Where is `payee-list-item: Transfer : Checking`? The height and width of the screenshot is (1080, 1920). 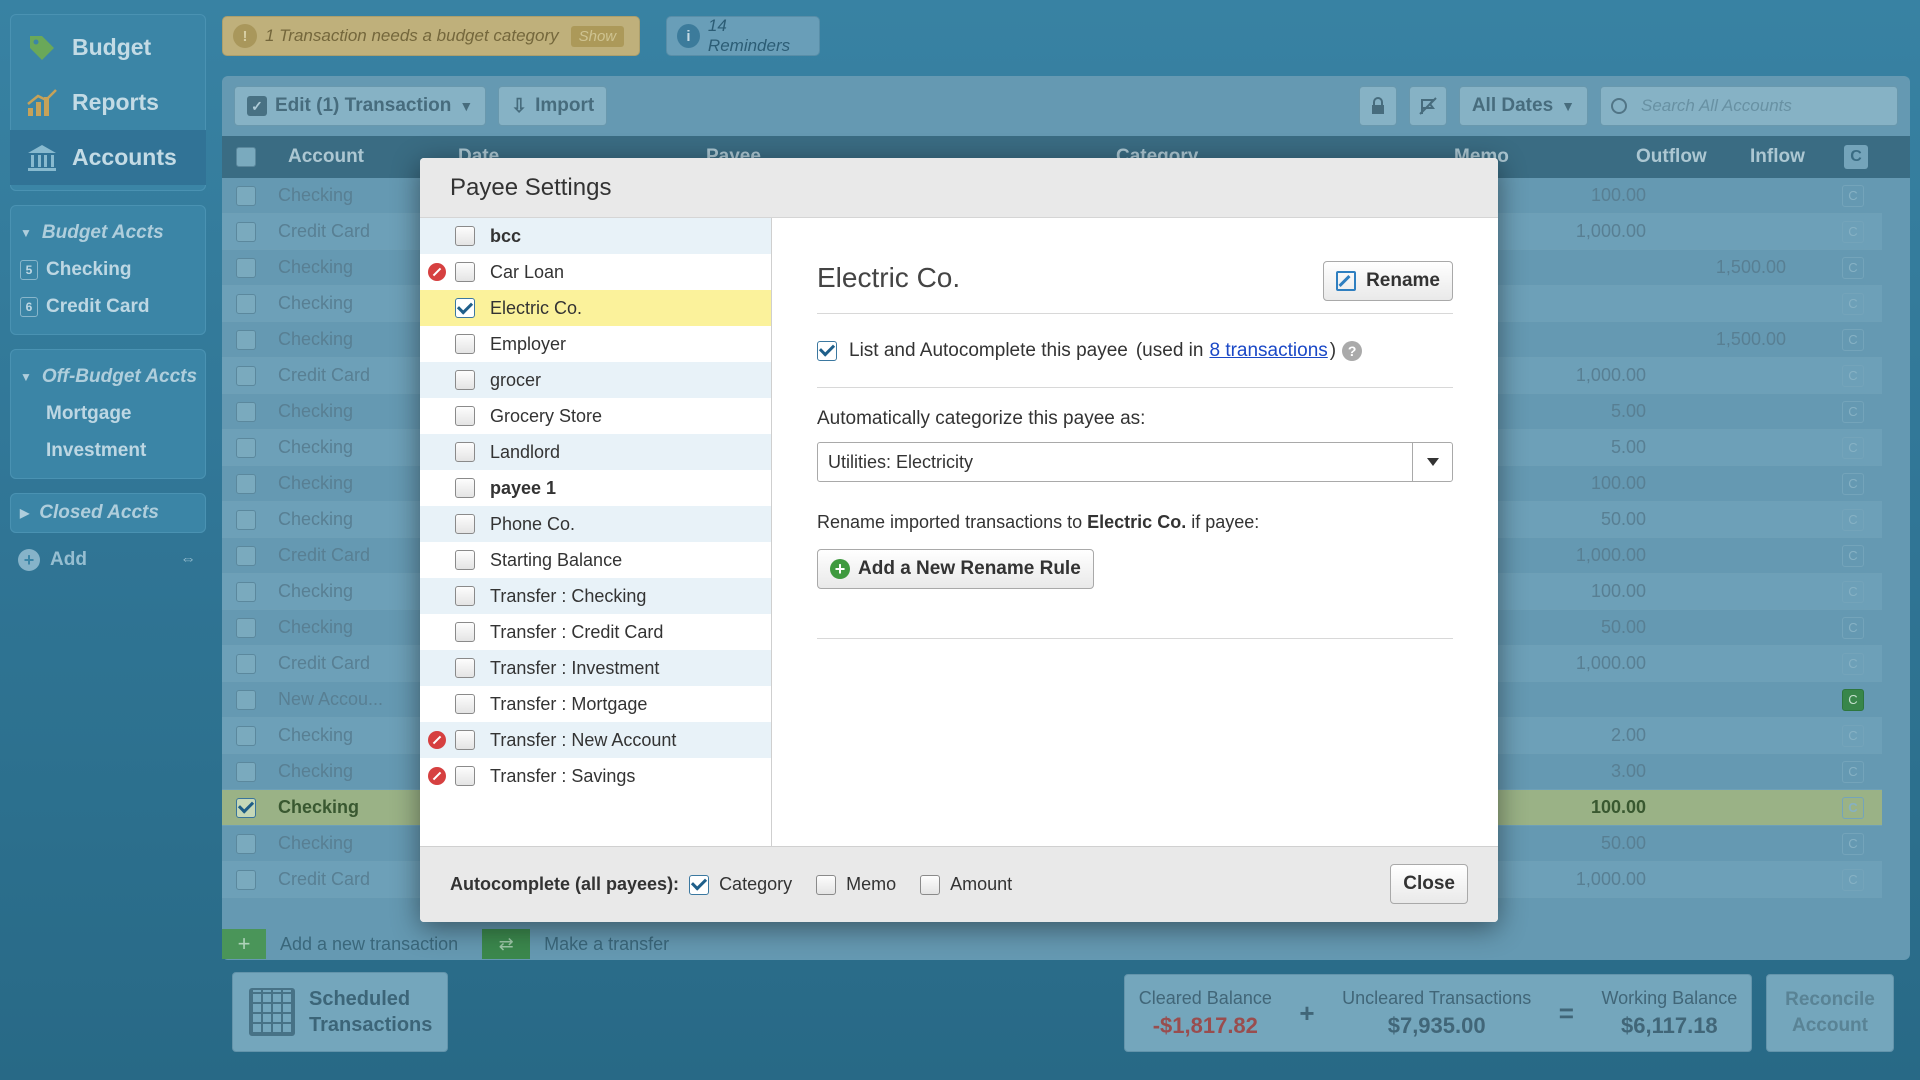 payee-list-item: Transfer : Checking is located at coordinates (595, 596).